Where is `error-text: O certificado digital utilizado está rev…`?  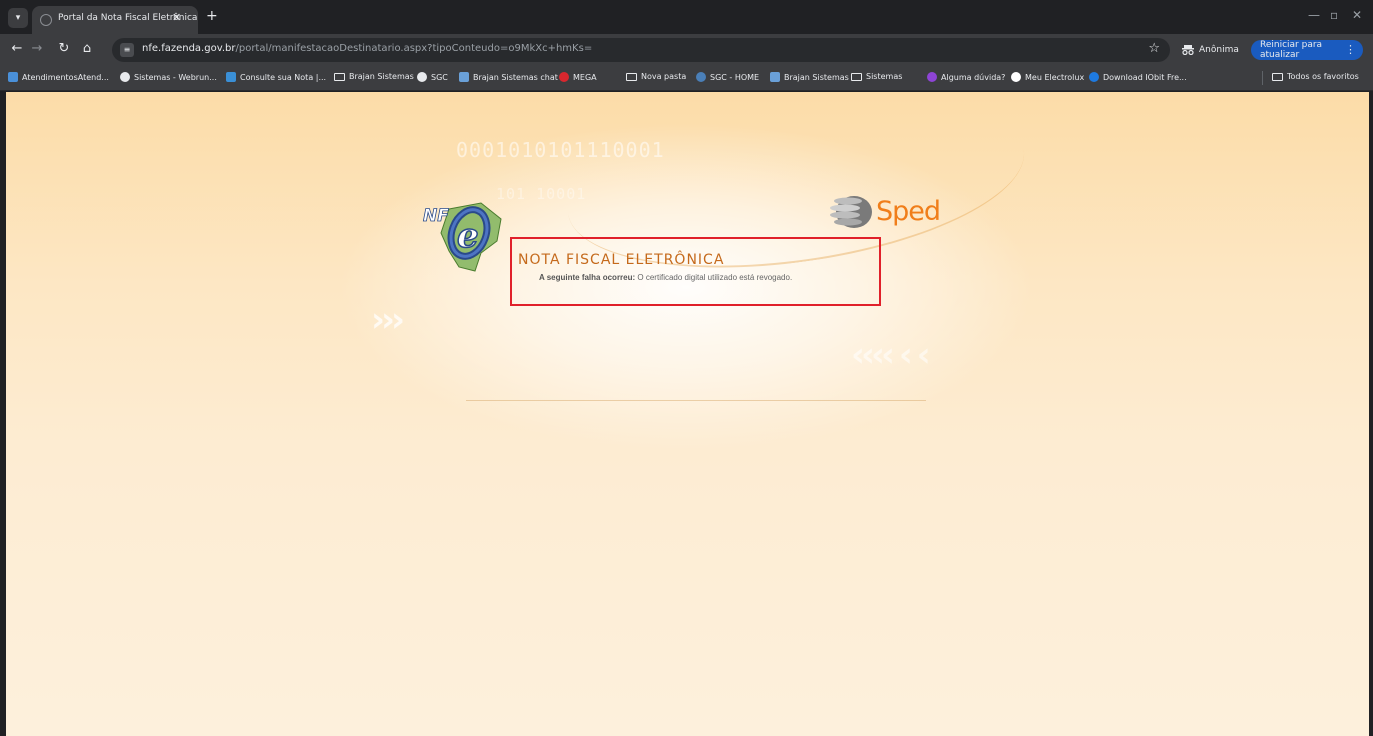 error-text: O certificado digital utilizado está rev… is located at coordinates (715, 277).